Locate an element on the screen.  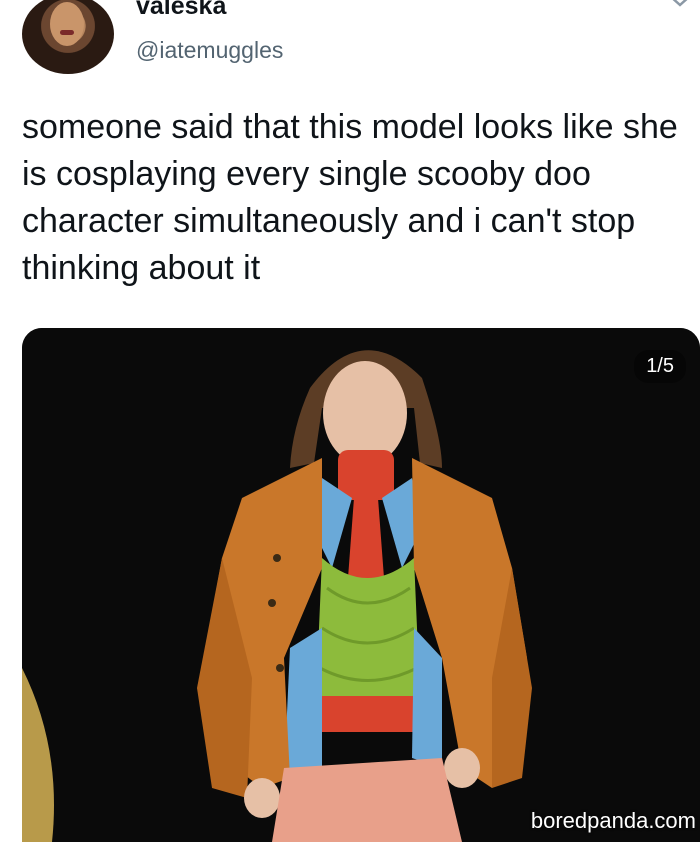
display-name: valeska is located at coordinates (181, 10).